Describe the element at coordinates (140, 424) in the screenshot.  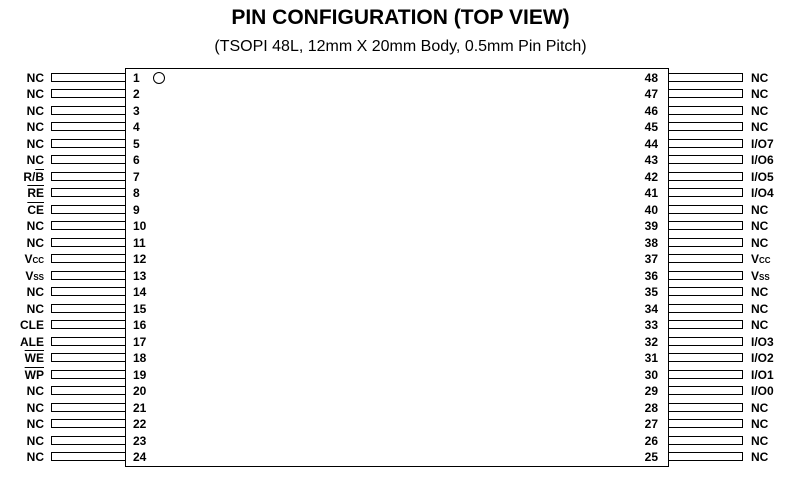
I see `pin-number: 22` at that location.